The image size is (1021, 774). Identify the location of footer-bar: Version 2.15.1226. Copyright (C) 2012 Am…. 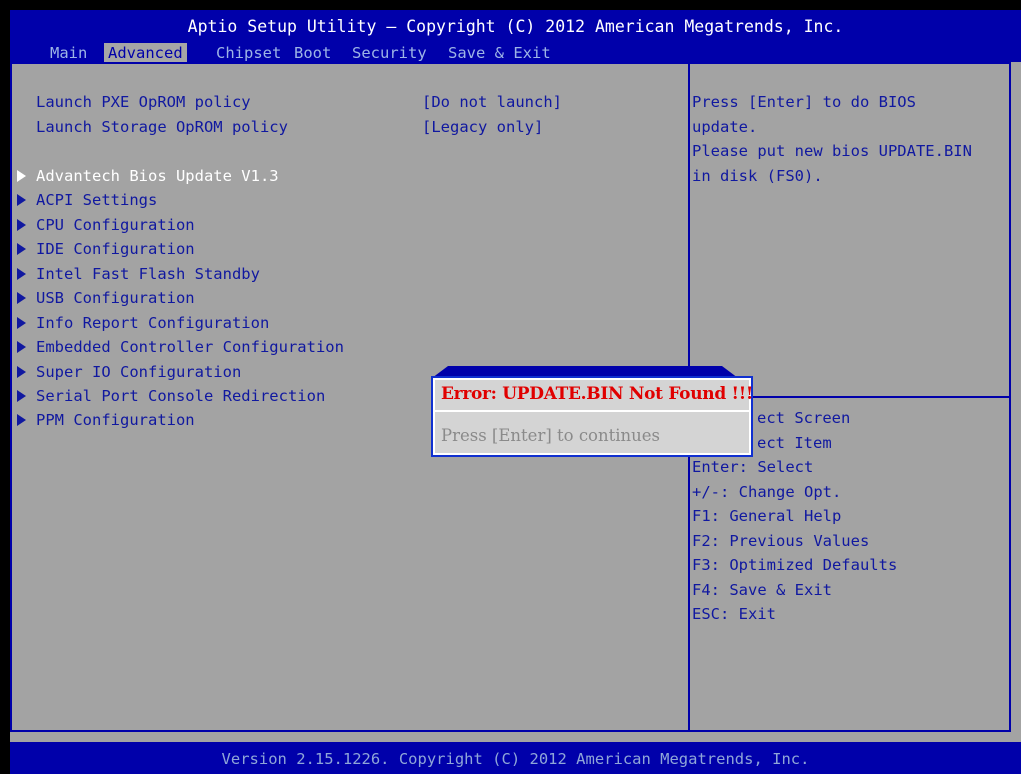
(515, 758).